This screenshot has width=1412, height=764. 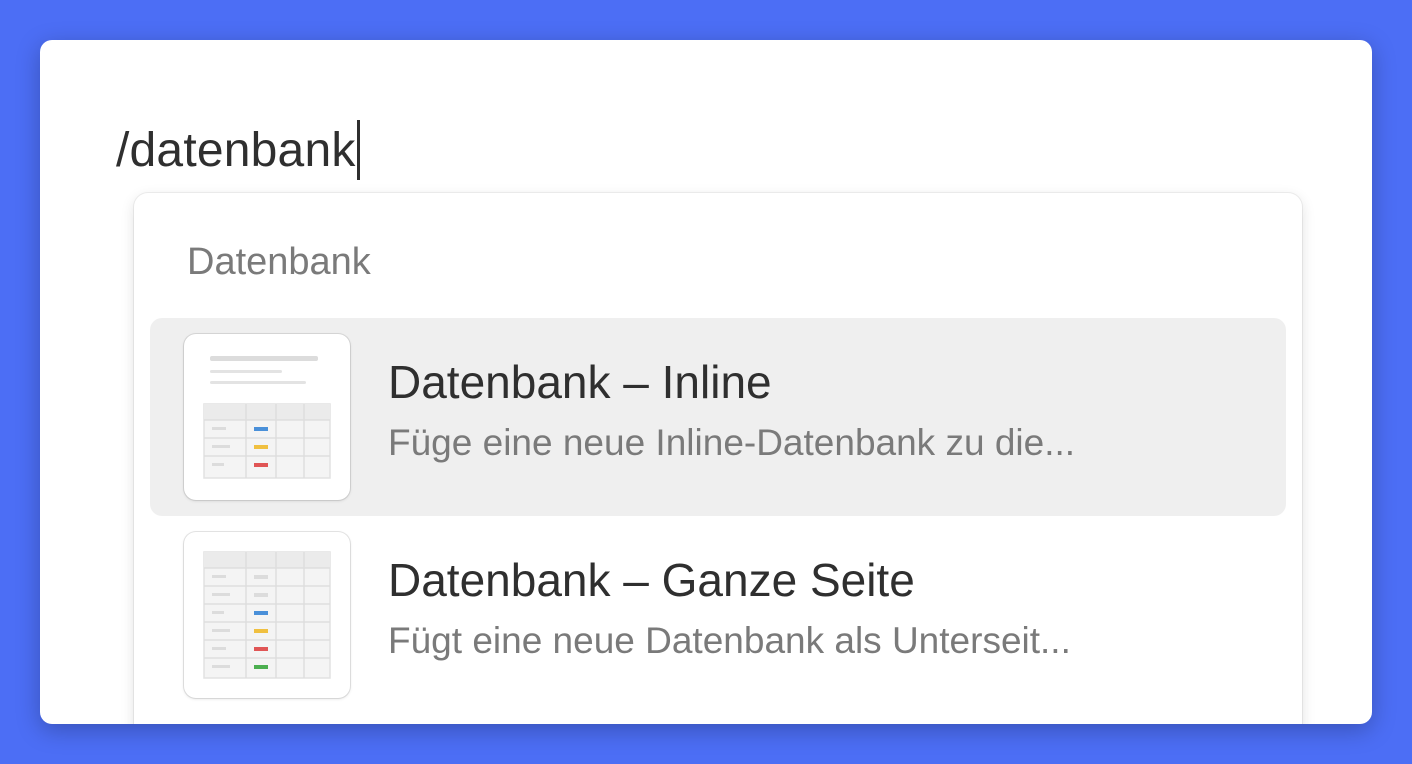 What do you see at coordinates (279, 262) in the screenshot?
I see `menu-section-heading: Datenbank` at bounding box center [279, 262].